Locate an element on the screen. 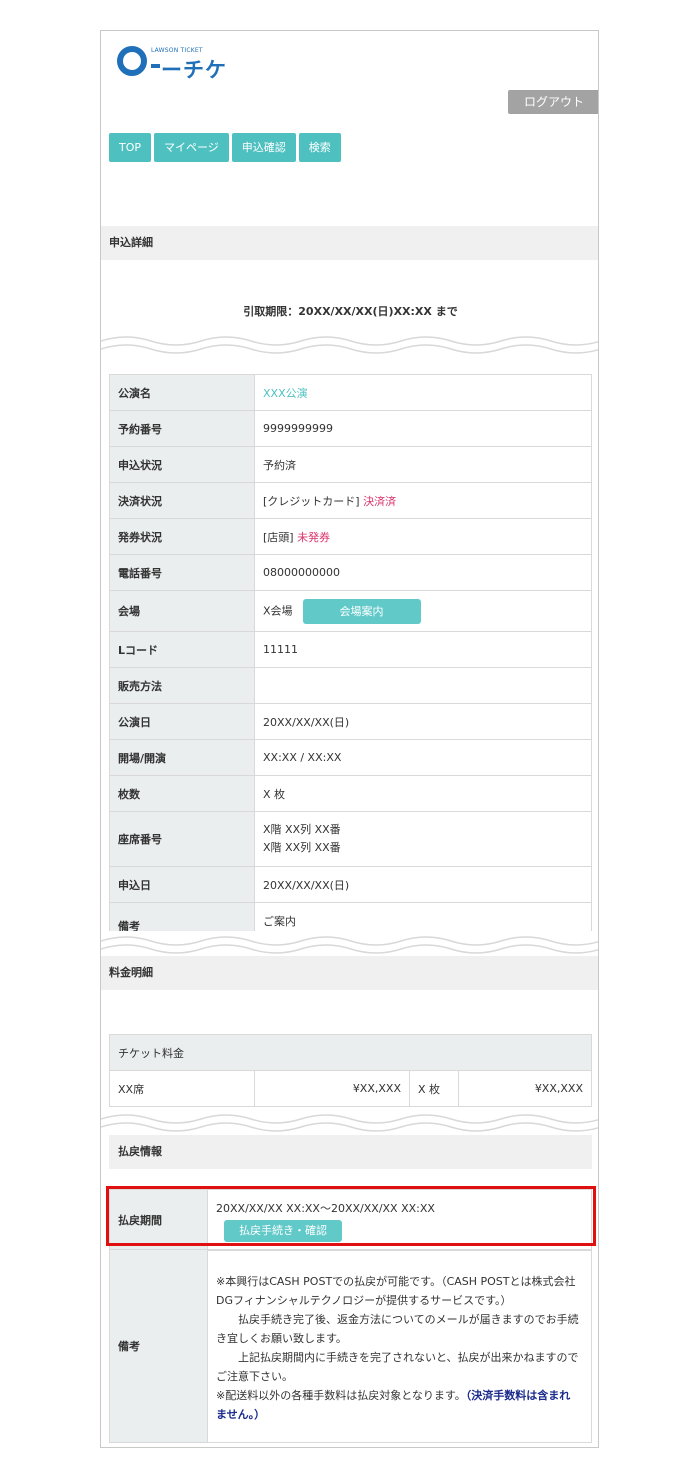 This screenshot has width=700, height=1478. logo-ring-icon is located at coordinates (132, 61).